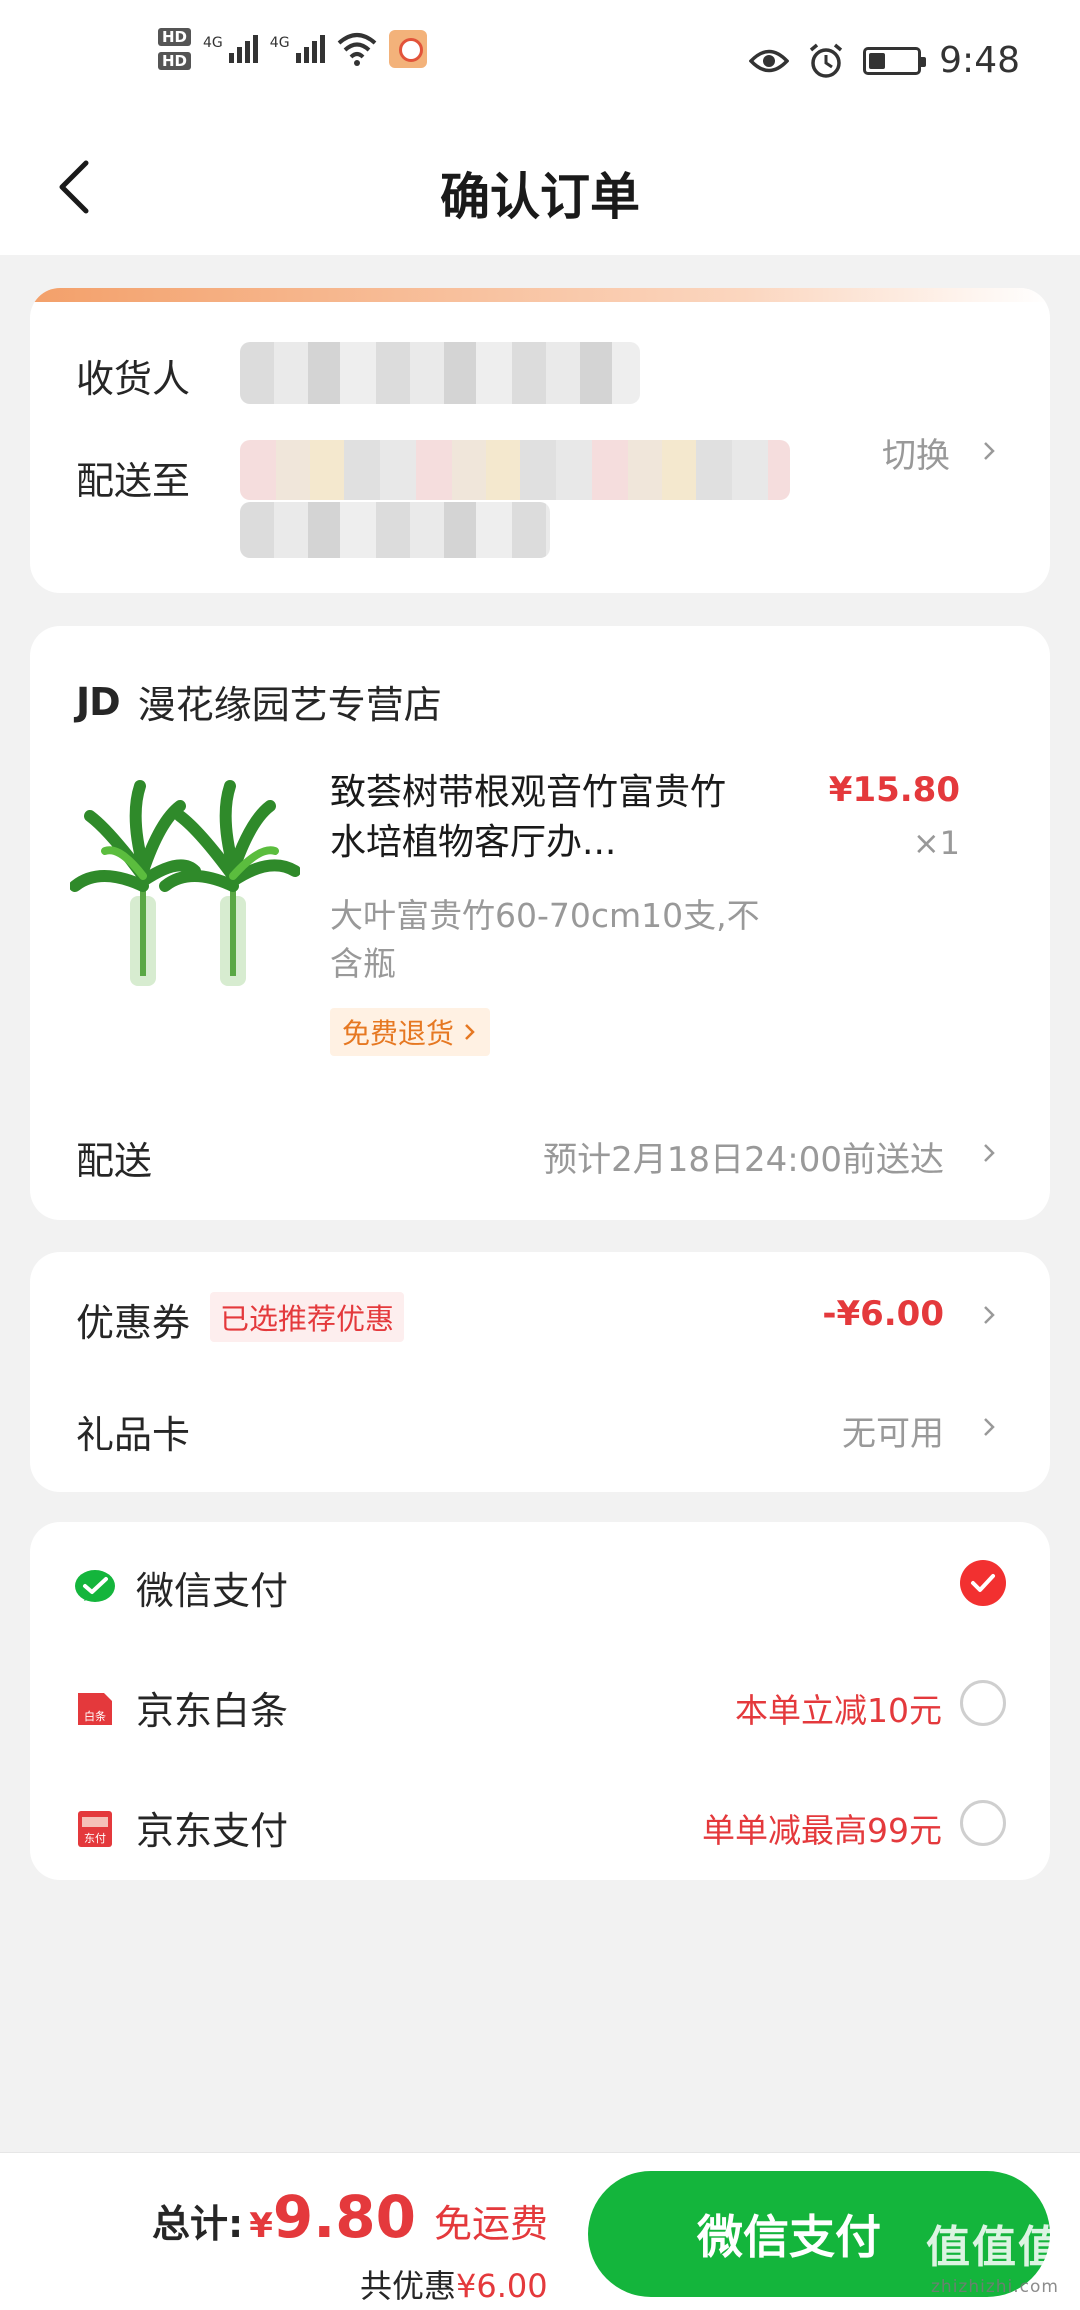  Describe the element at coordinates (175, 37) in the screenshot. I see `hd1-label: HD` at that location.